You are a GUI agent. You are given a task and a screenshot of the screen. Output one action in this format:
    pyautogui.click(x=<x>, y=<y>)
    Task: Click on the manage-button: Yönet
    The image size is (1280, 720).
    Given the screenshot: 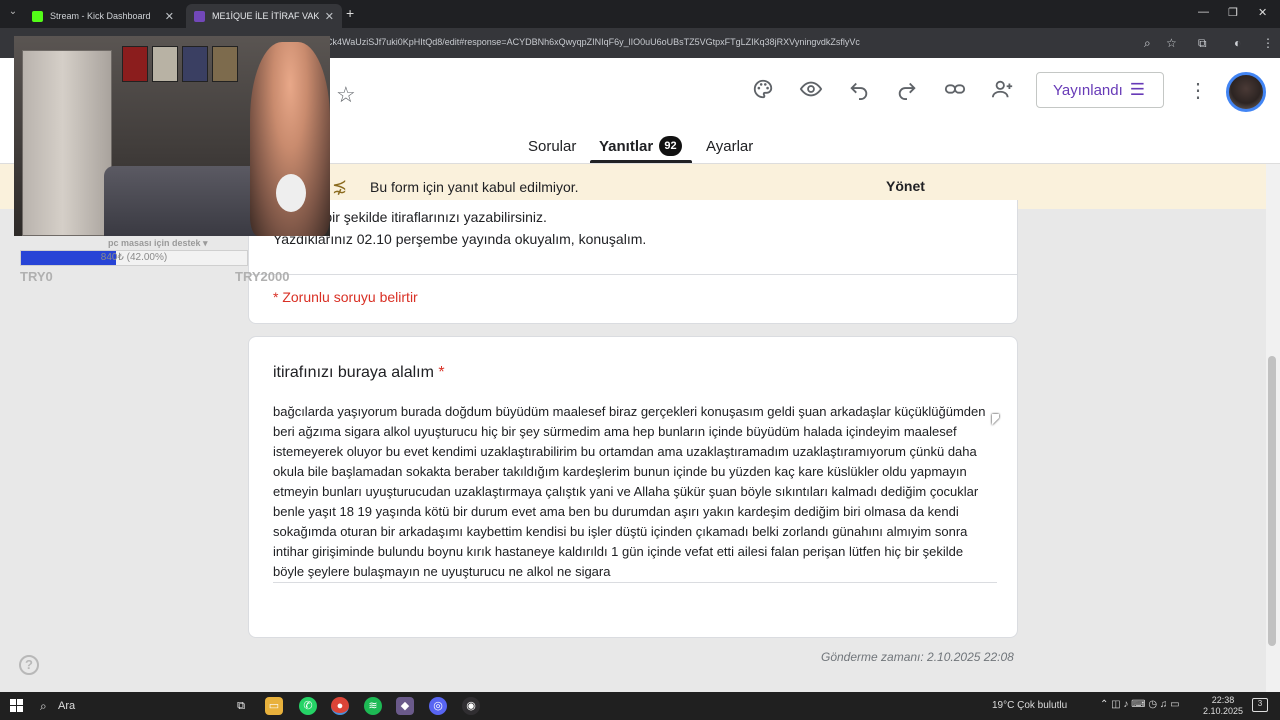 What is the action you would take?
    pyautogui.click(x=905, y=186)
    